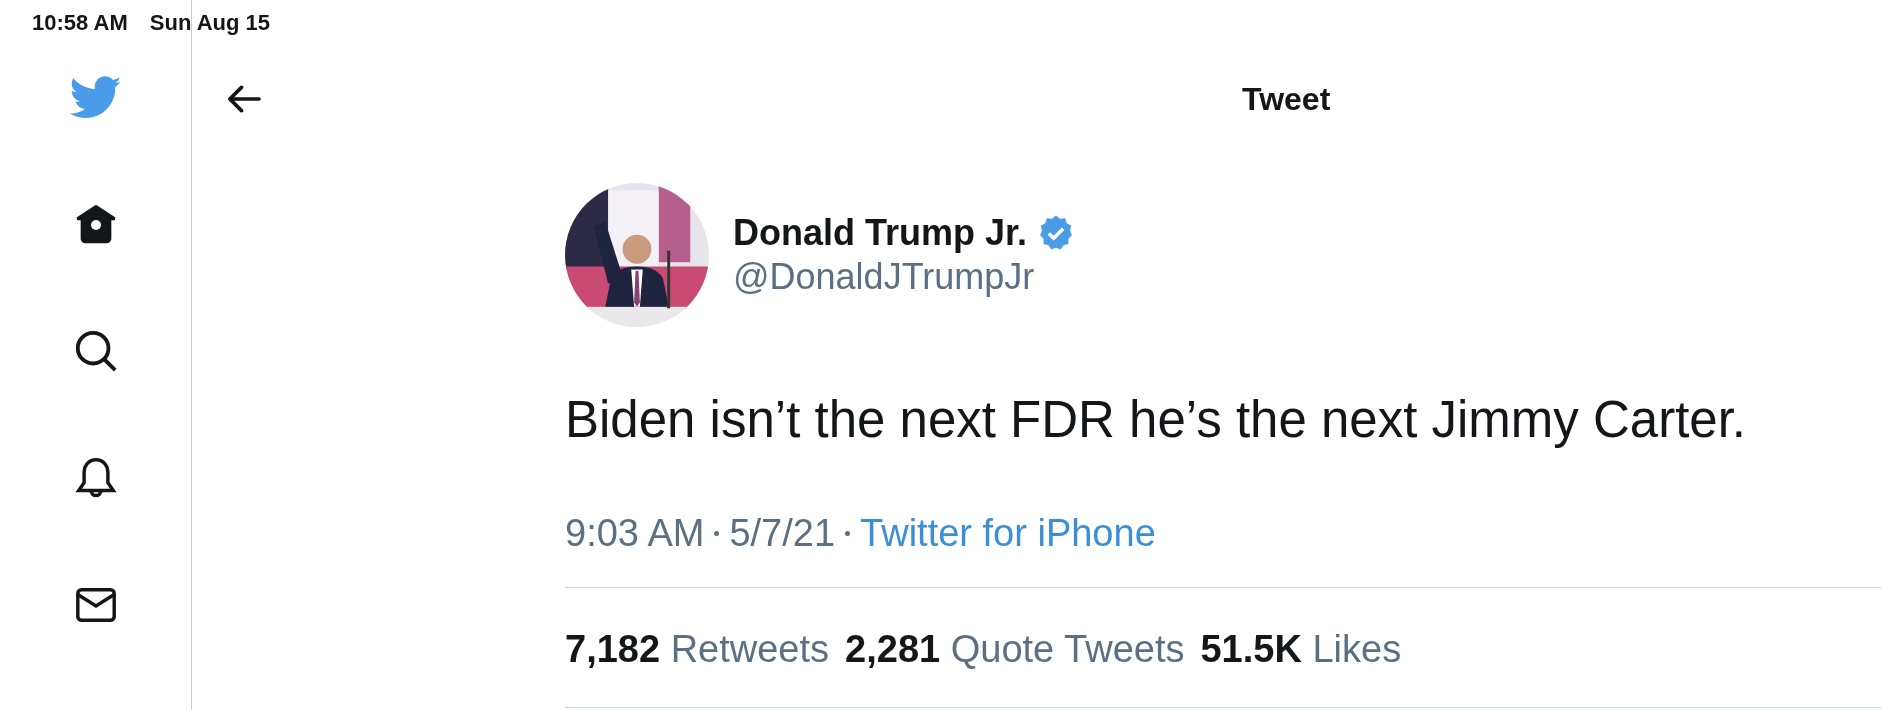 This screenshot has height=710, width=1882. Describe the element at coordinates (782, 534) in the screenshot. I see `tweet-date: 5/7/21` at that location.